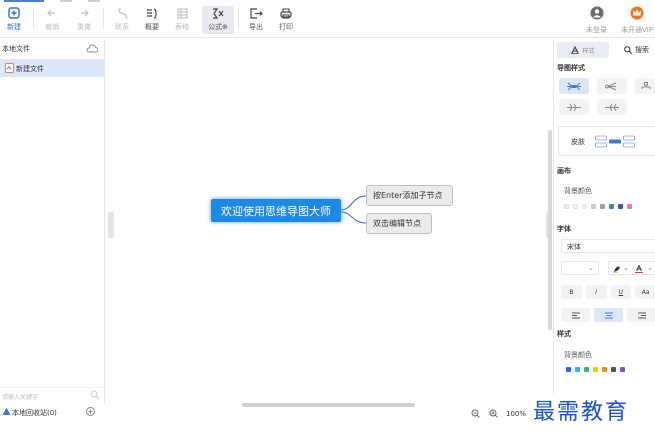 Image resolution: width=655 pixels, height=441 pixels. I want to click on style-heading: 样式, so click(564, 334).